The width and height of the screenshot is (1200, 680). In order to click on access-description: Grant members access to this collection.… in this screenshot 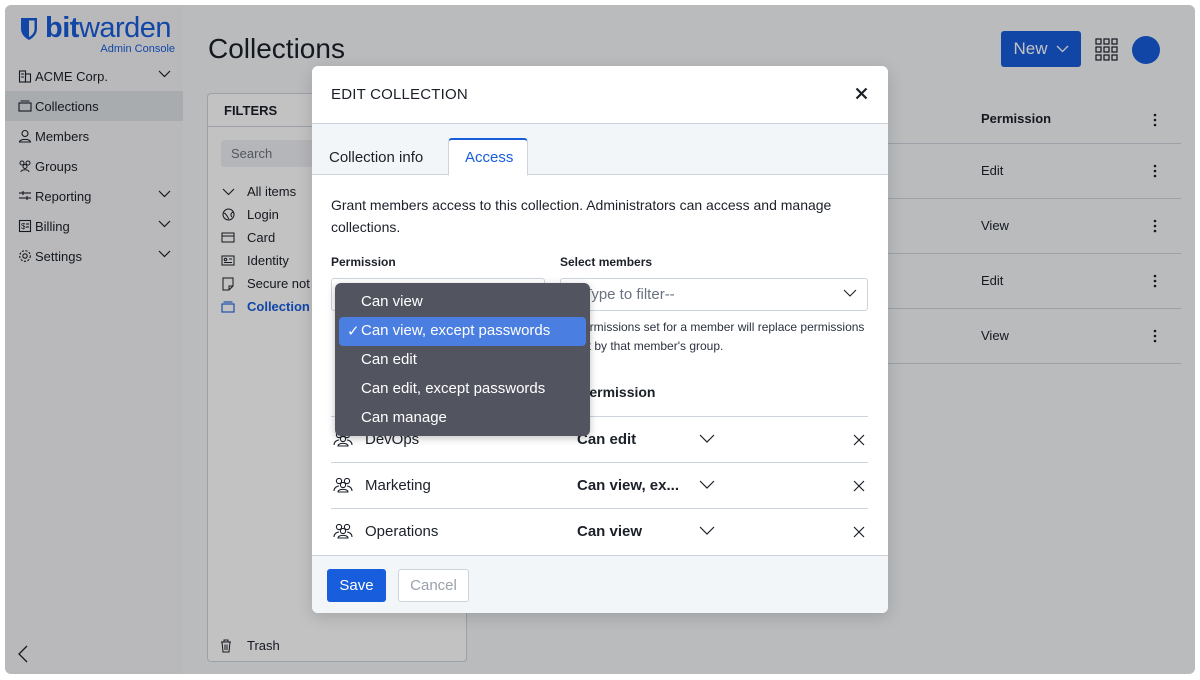, I will do `click(581, 216)`.